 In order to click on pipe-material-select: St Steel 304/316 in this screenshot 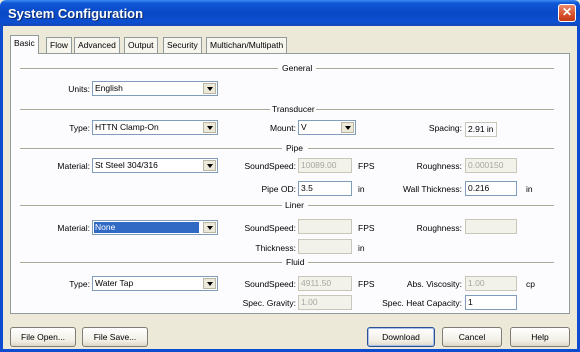, I will do `click(155, 165)`.